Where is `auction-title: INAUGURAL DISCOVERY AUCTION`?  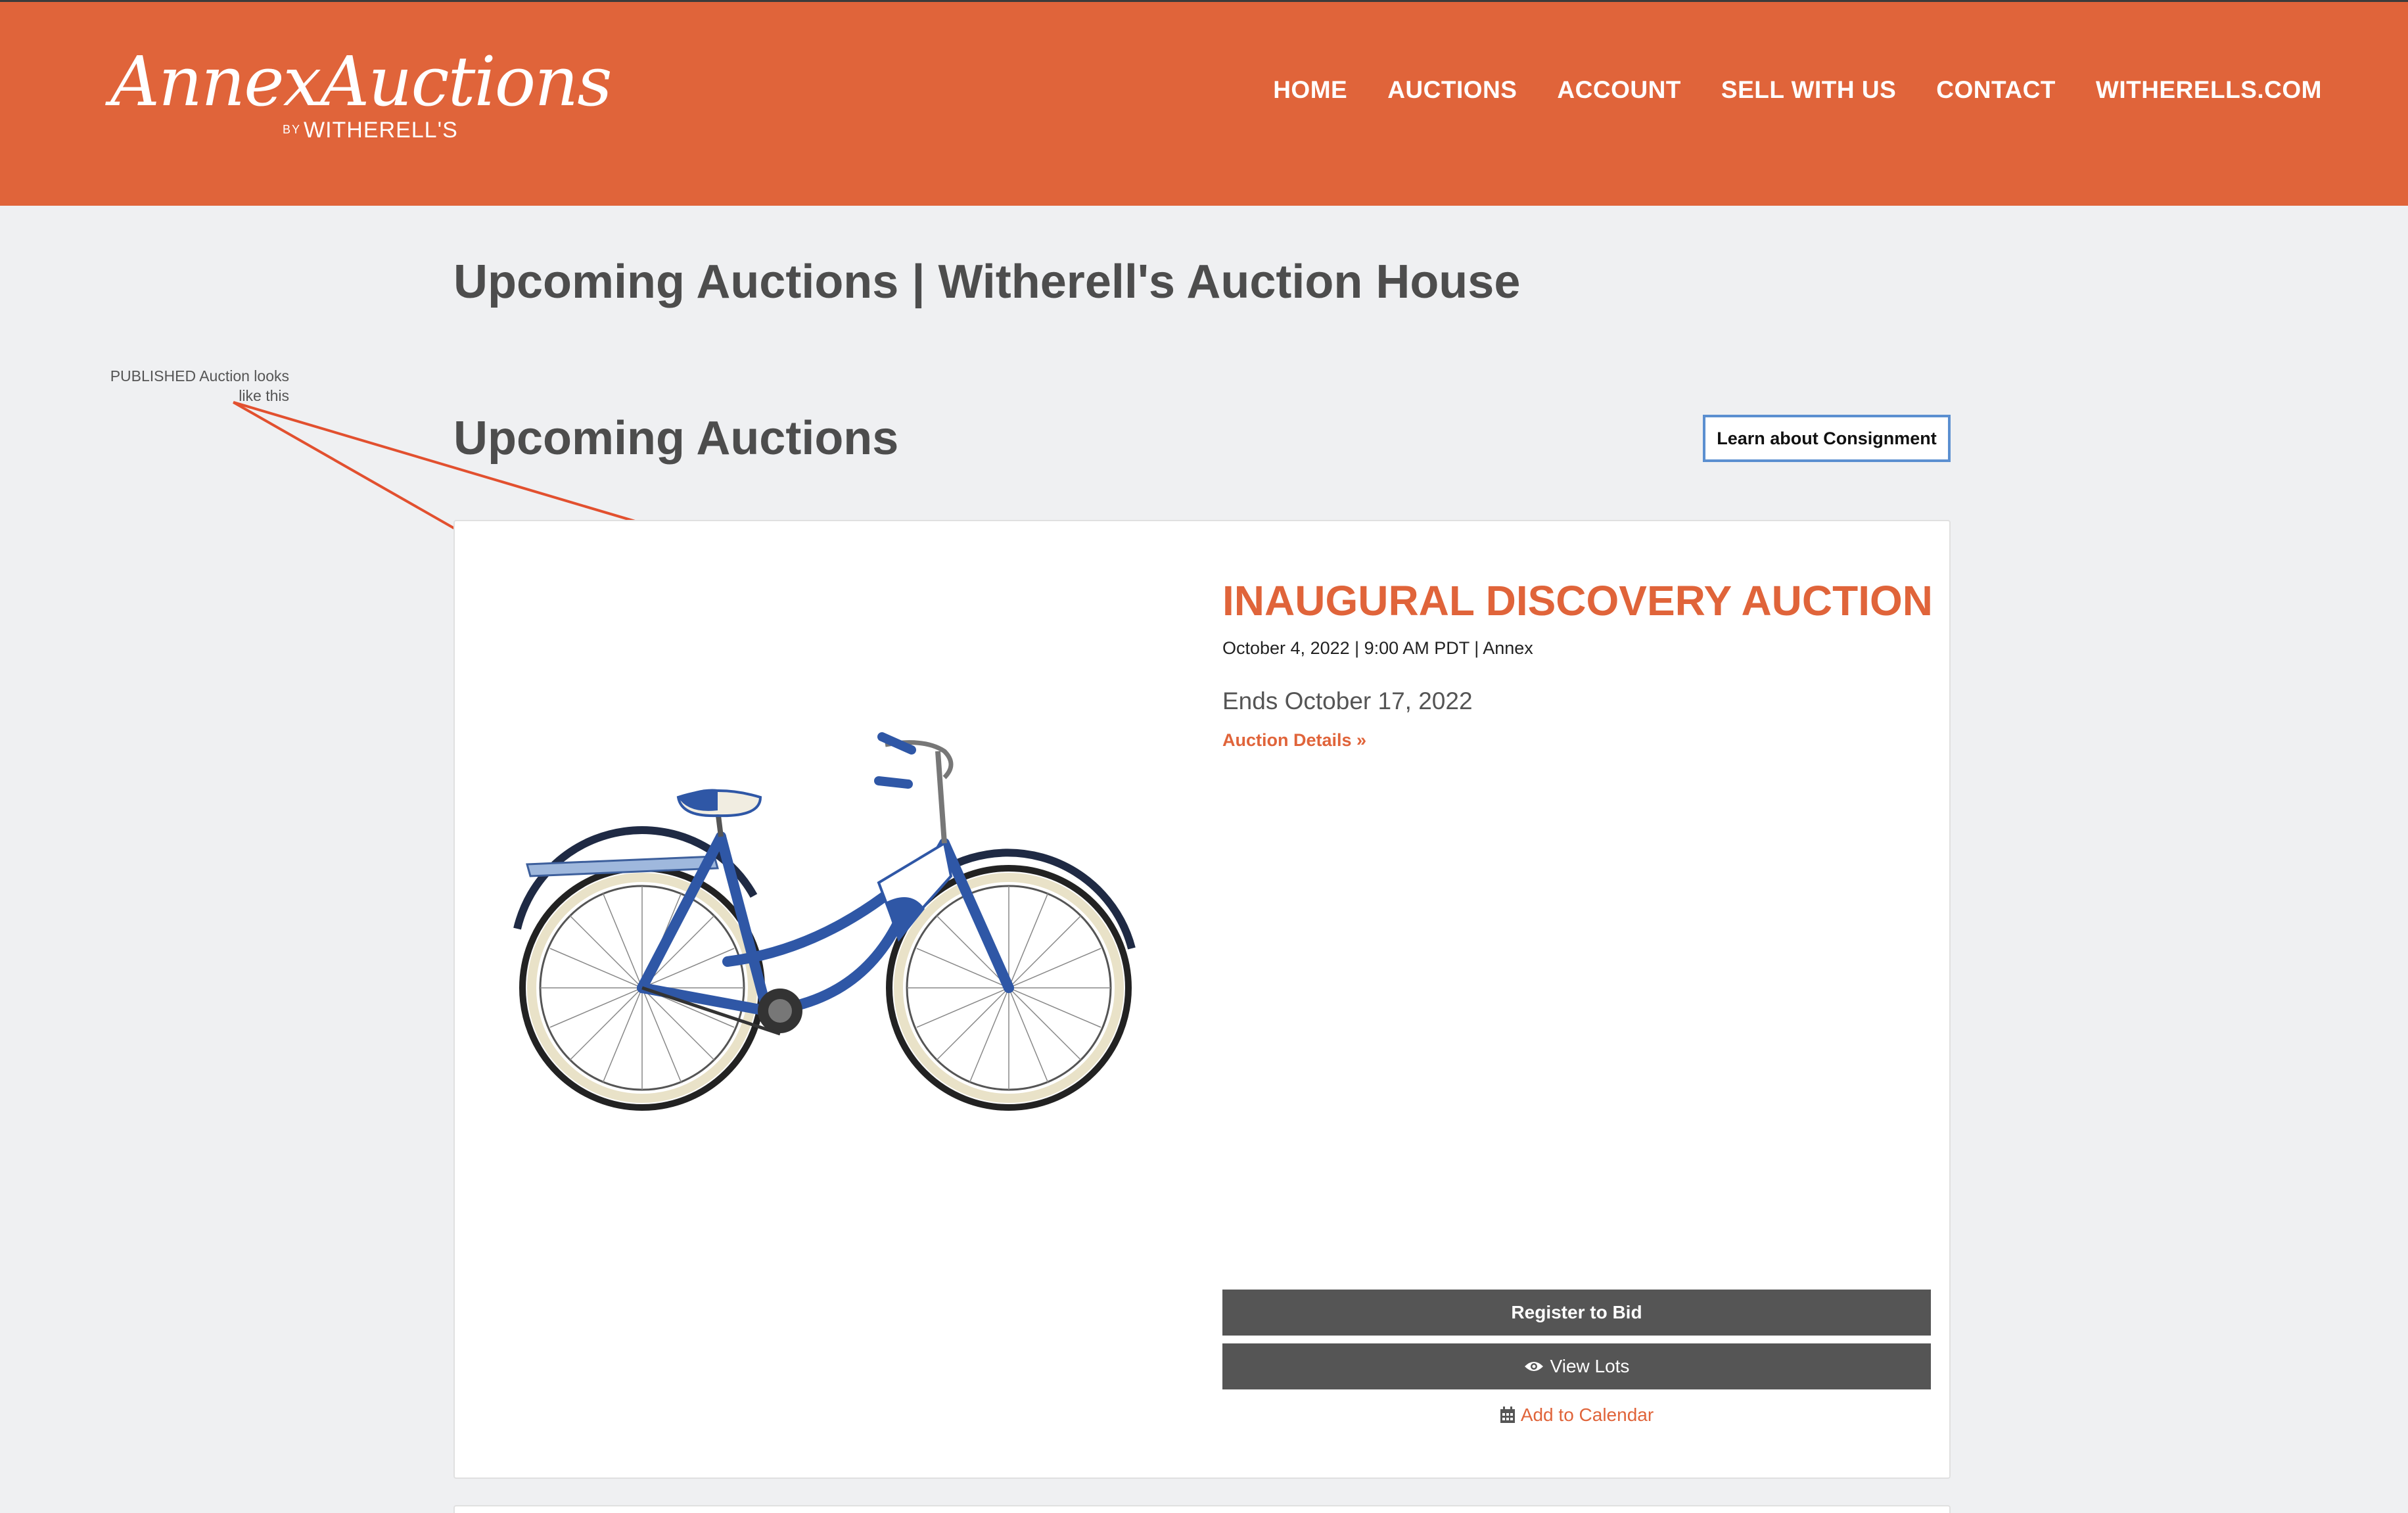
auction-title: INAUGURAL DISCOVERY AUCTION is located at coordinates (1578, 601).